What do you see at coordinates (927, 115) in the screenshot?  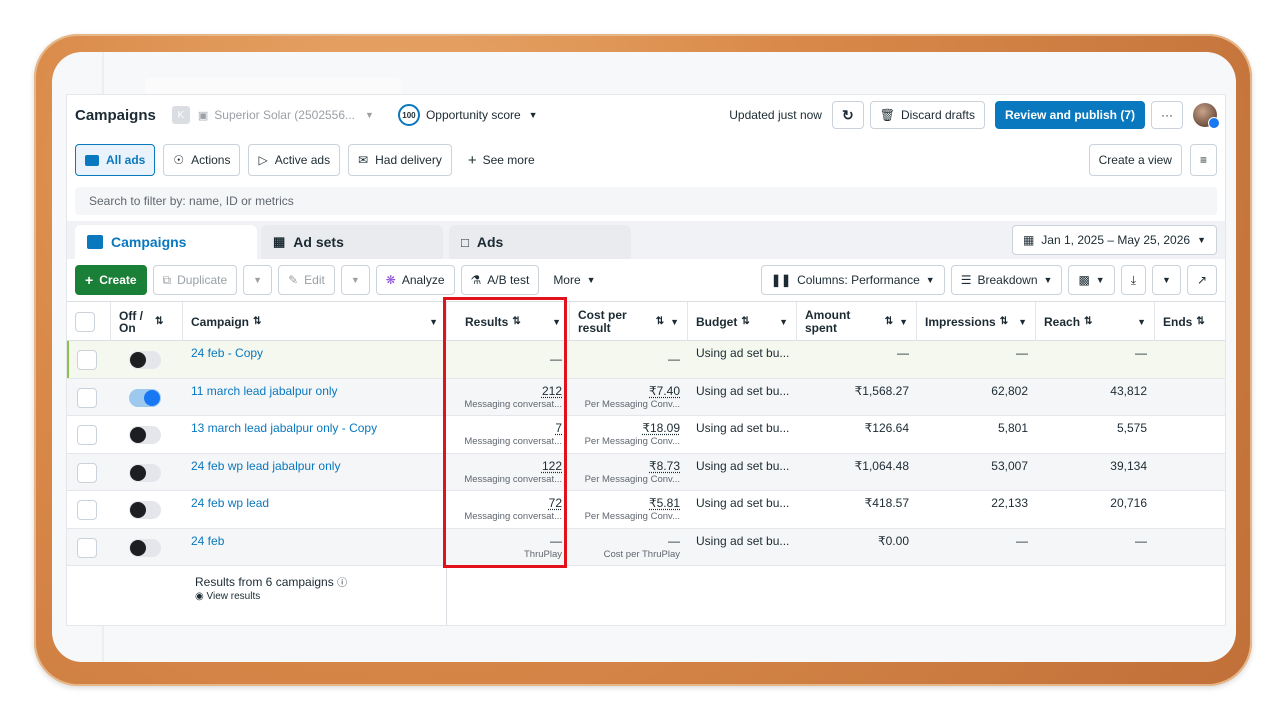 I see `discard-drafts-button: 🗑 Discard drafts` at bounding box center [927, 115].